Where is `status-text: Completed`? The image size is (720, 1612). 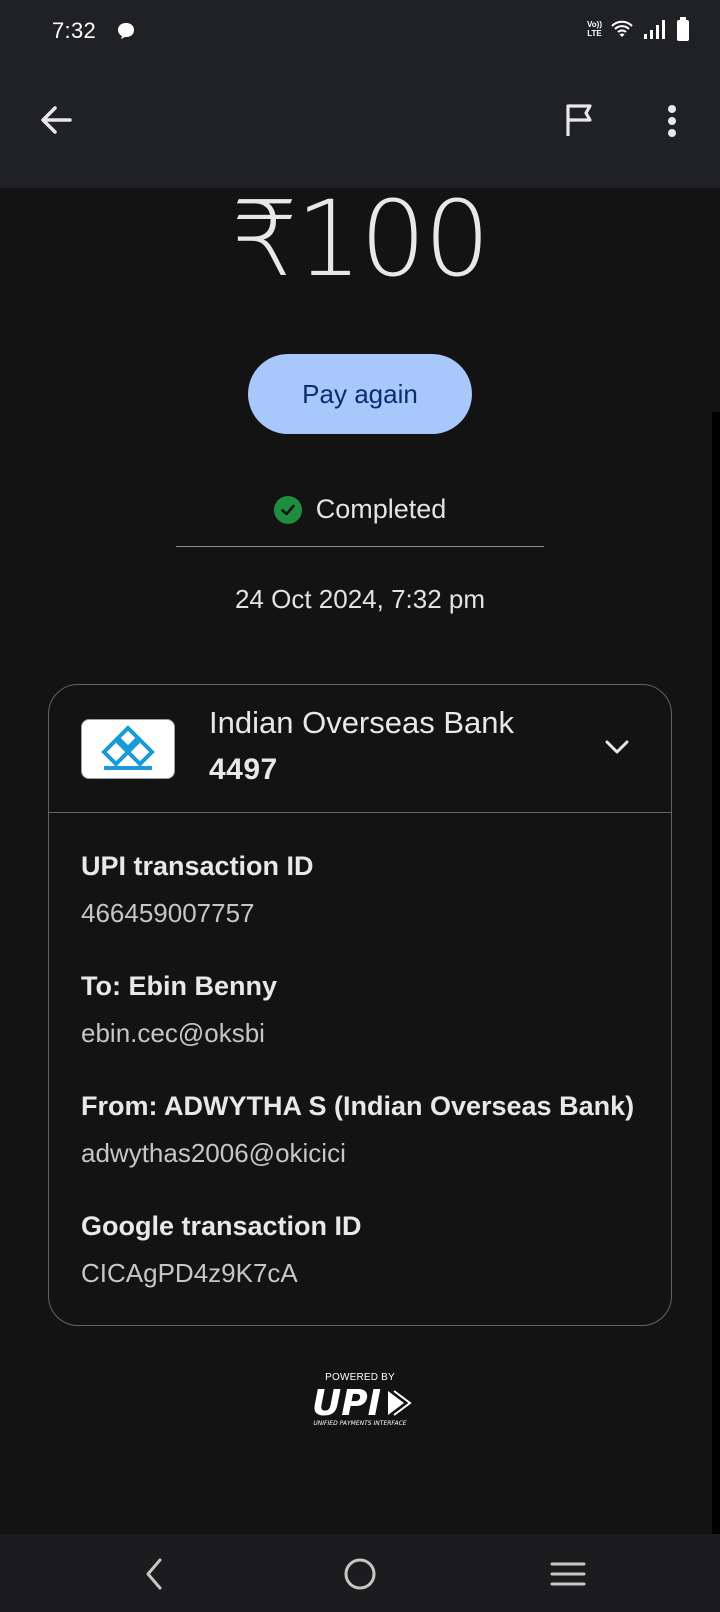
status-text: Completed is located at coordinates (381, 509).